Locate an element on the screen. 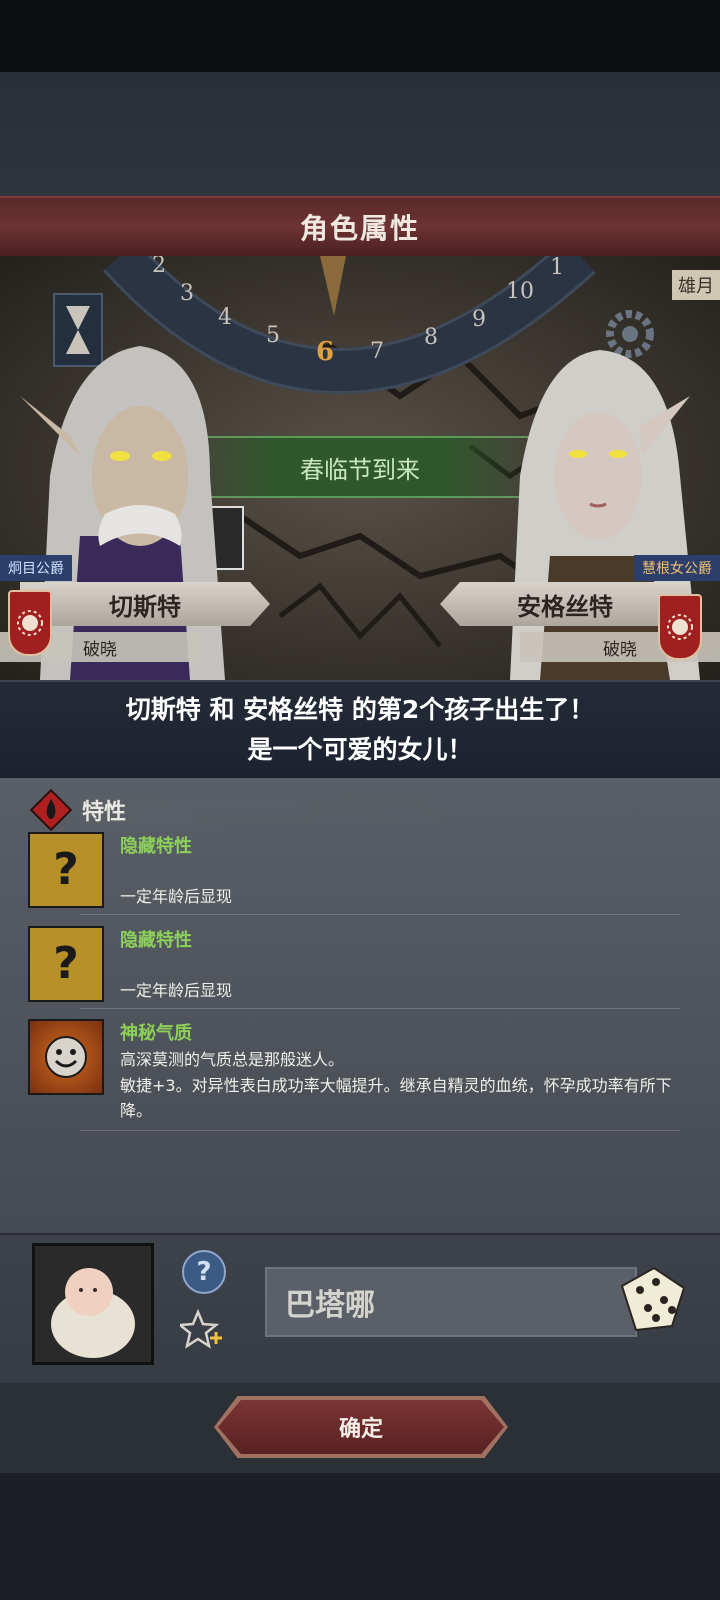 Image resolution: width=720 pixels, height=1600 pixels. section-header-strip is located at coordinates (290, 810).